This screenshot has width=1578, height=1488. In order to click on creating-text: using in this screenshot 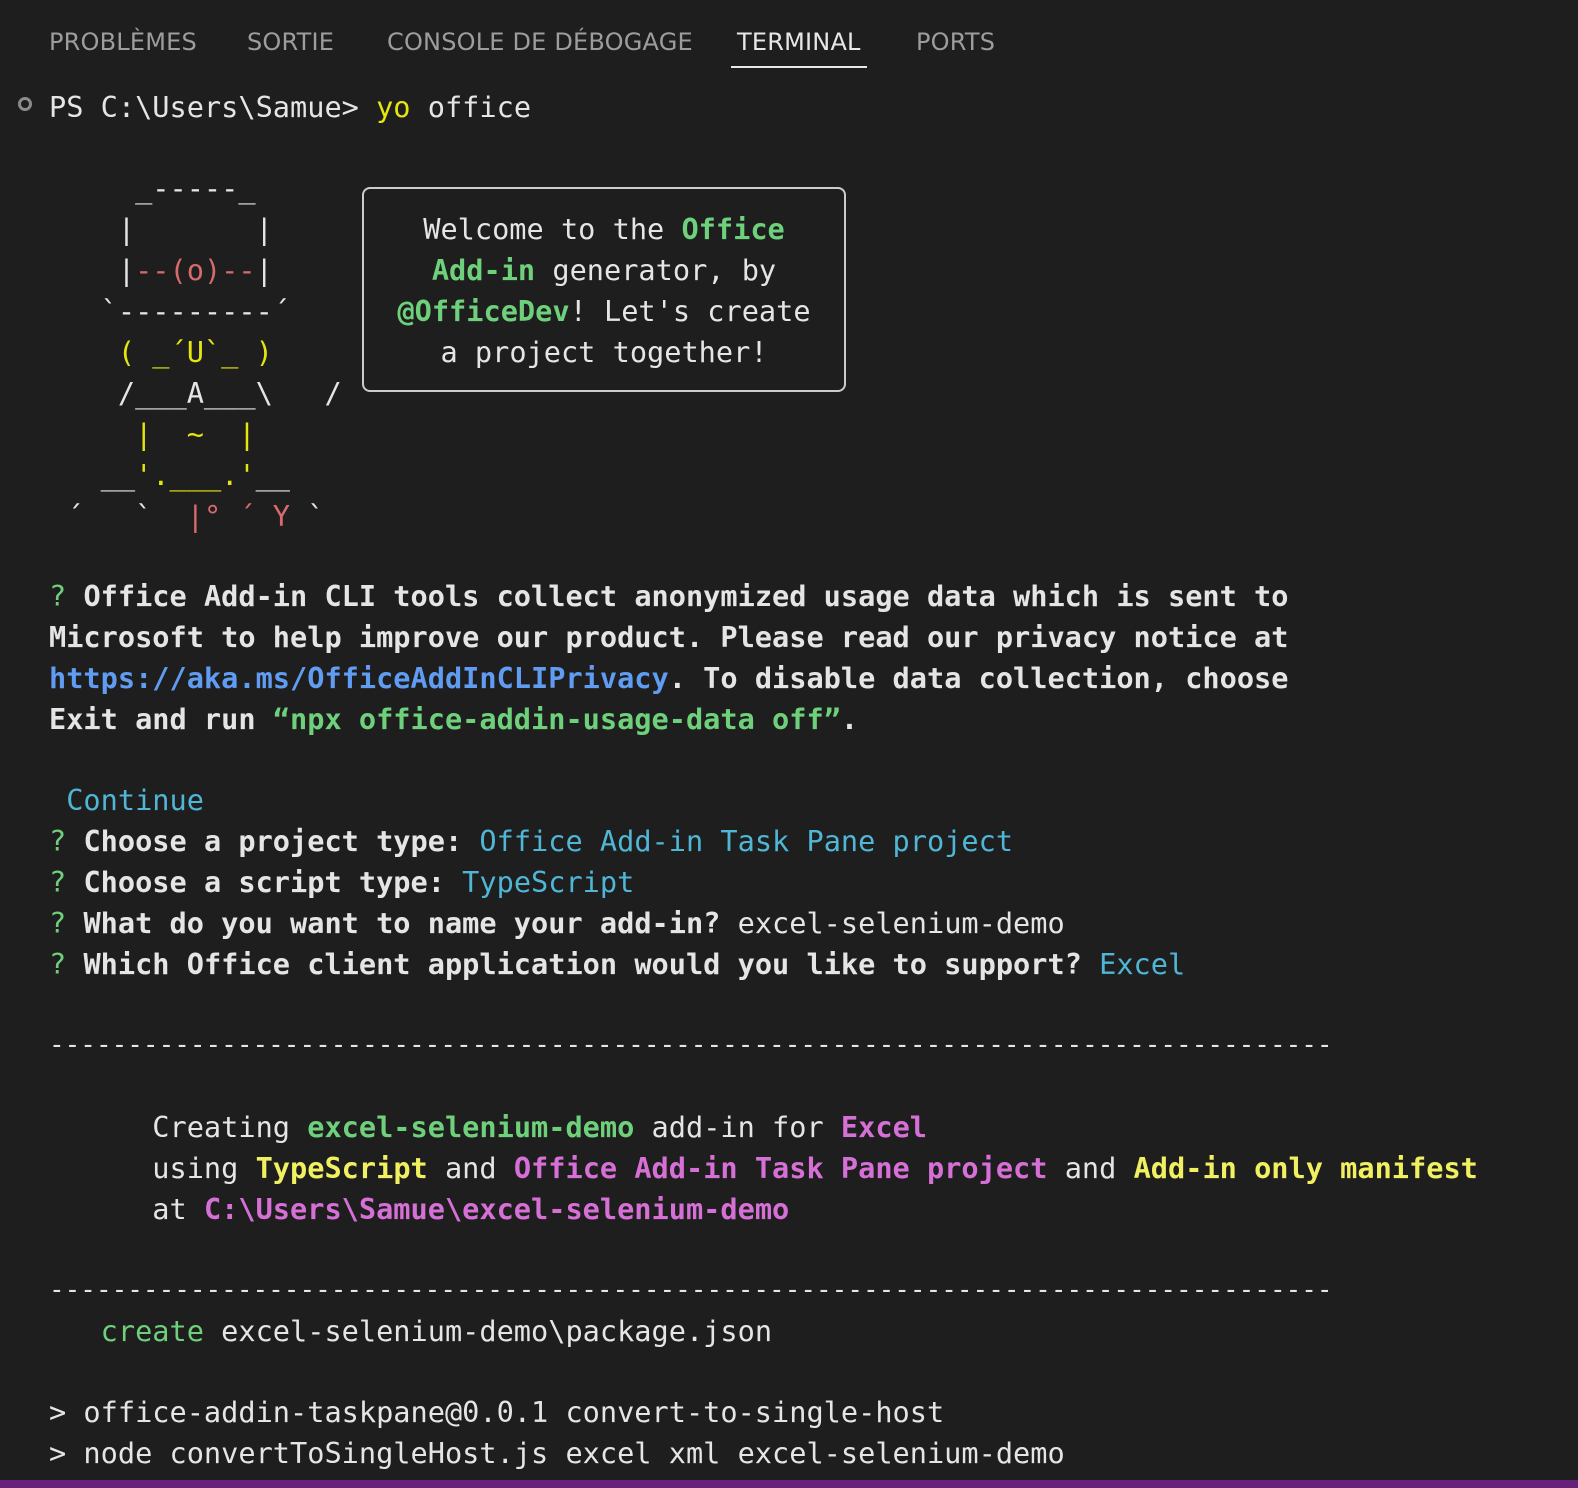, I will do `click(152, 1168)`.